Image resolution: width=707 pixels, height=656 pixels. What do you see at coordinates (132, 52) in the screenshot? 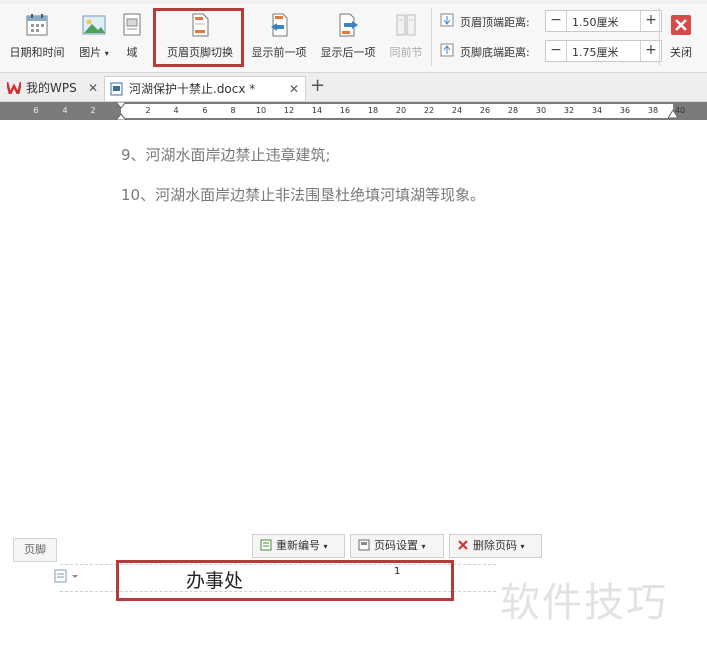
I see `field-label: 域` at bounding box center [132, 52].